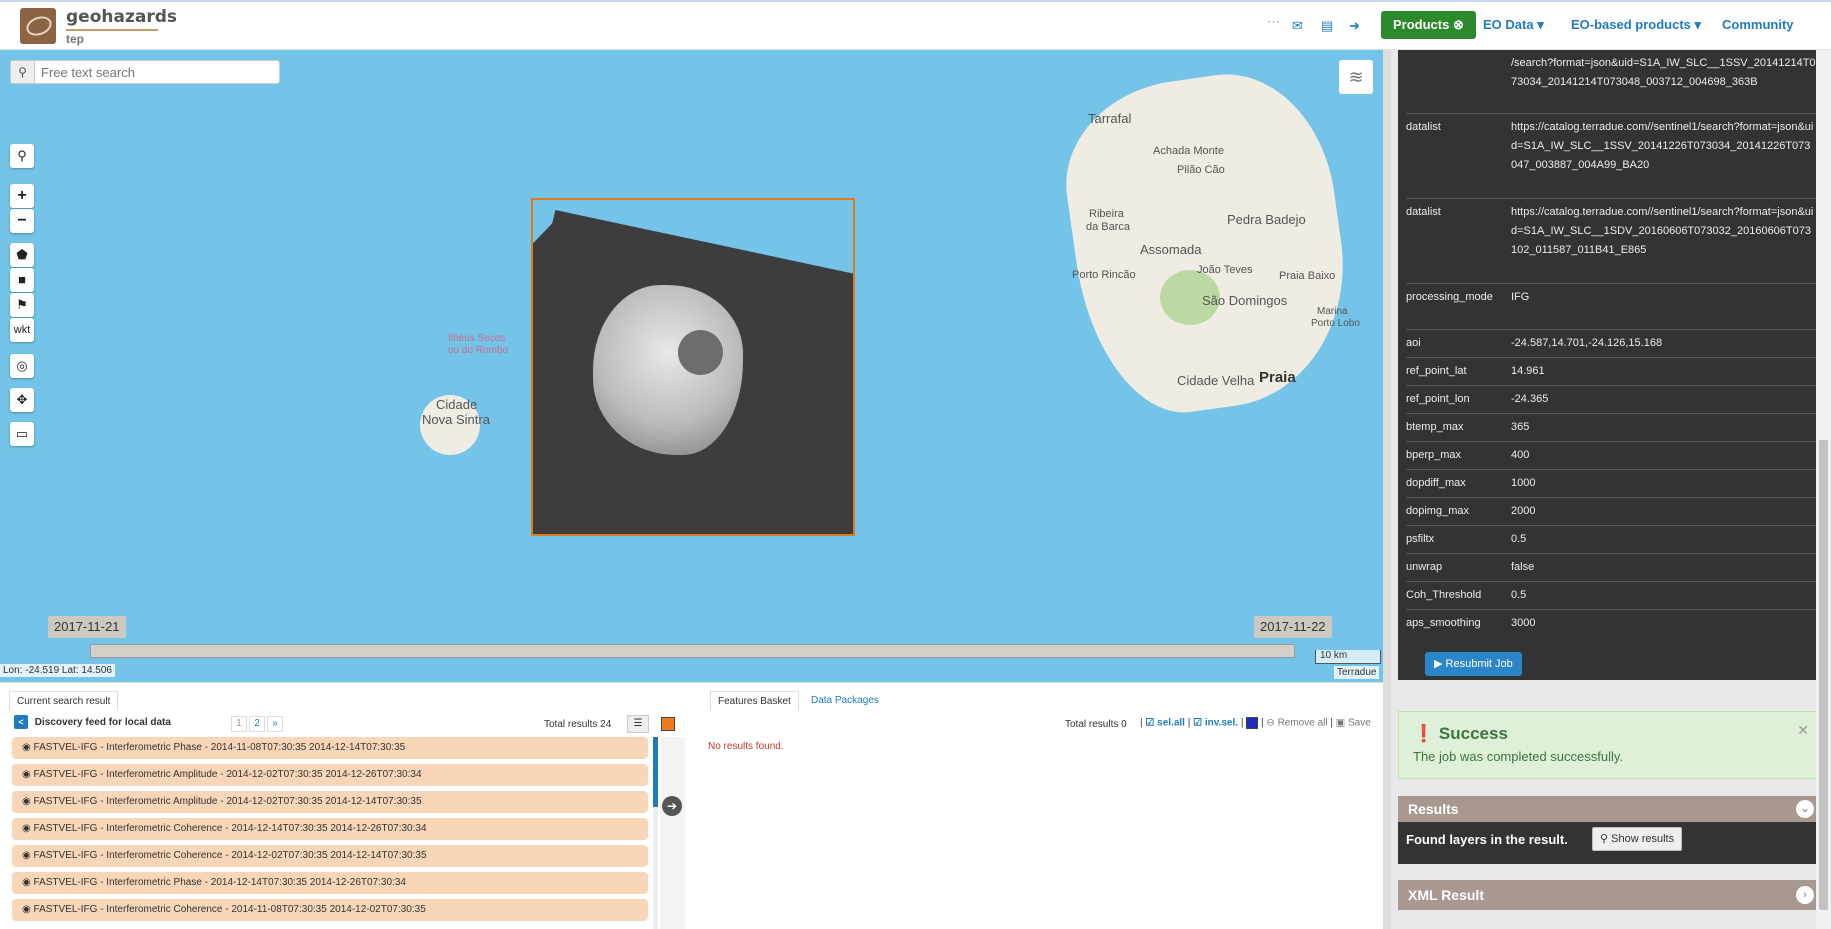 The height and width of the screenshot is (929, 1831). I want to click on share-icon: <, so click(21, 722).